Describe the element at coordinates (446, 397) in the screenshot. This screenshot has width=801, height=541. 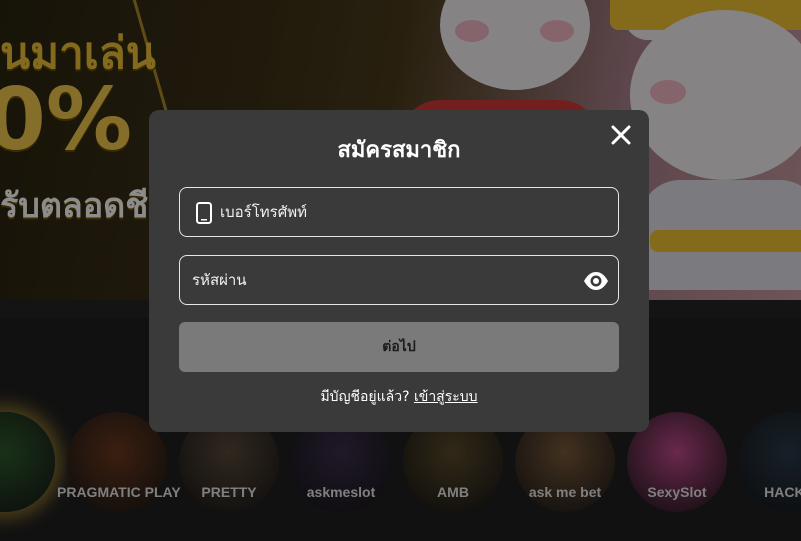
I see `login-link: เข้าสู่ระบบ` at that location.